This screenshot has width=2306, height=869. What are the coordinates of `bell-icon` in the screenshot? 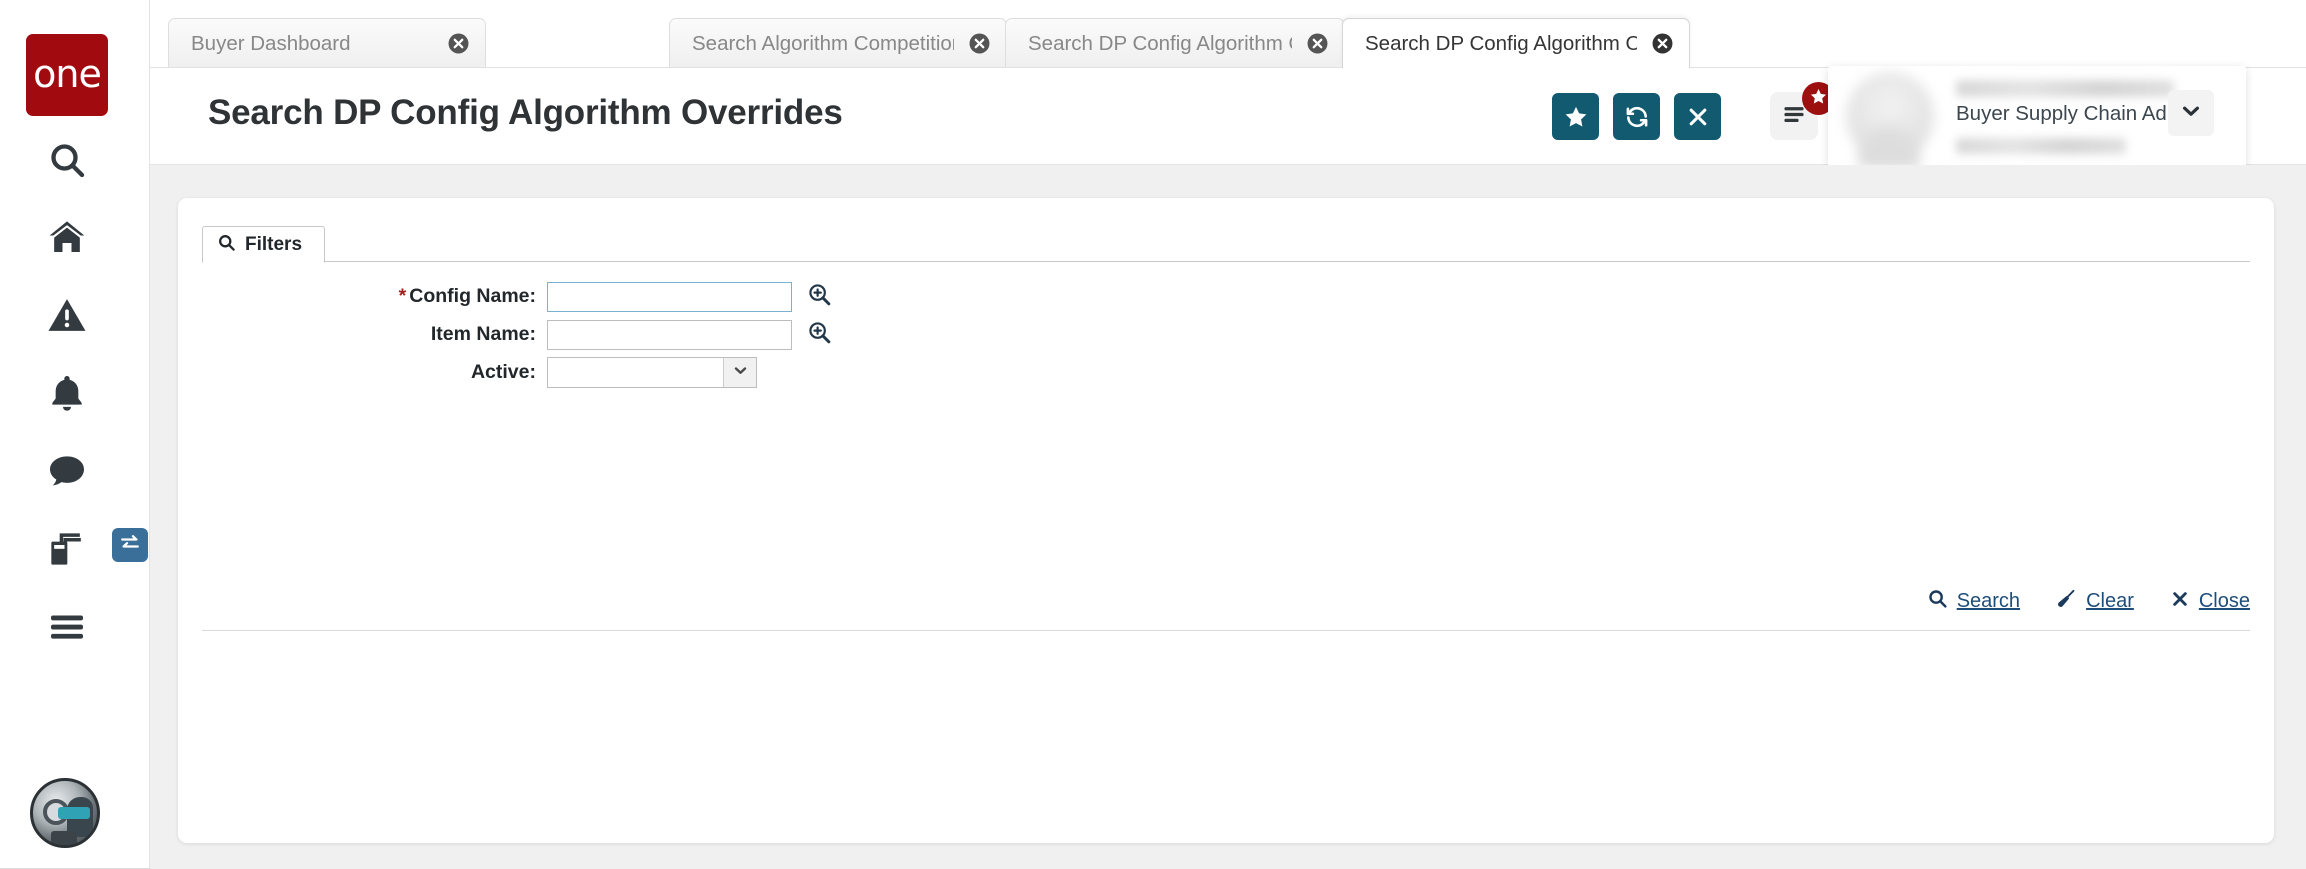 It's located at (67, 393).